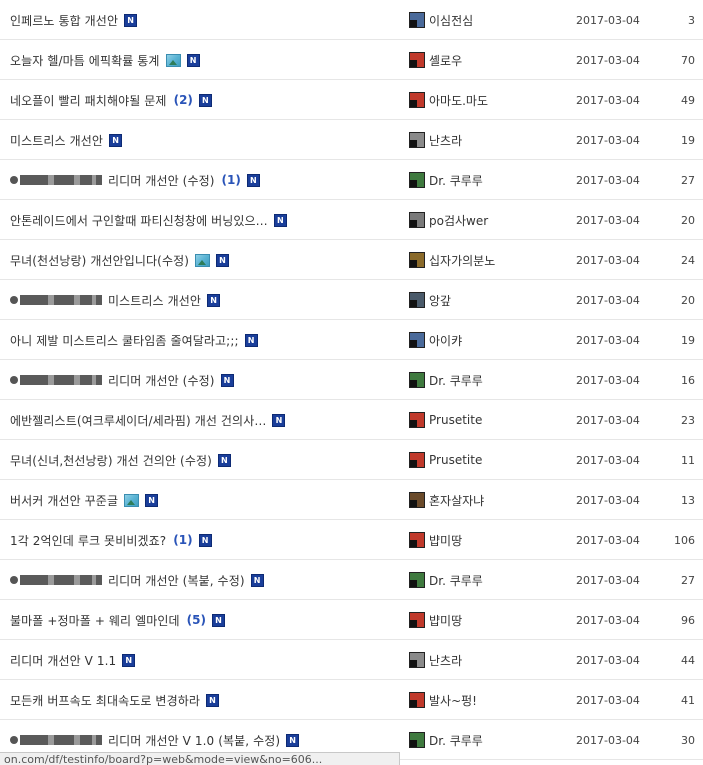  What do you see at coordinates (451, 20) in the screenshot?
I see `author-name: 이심전심` at bounding box center [451, 20].